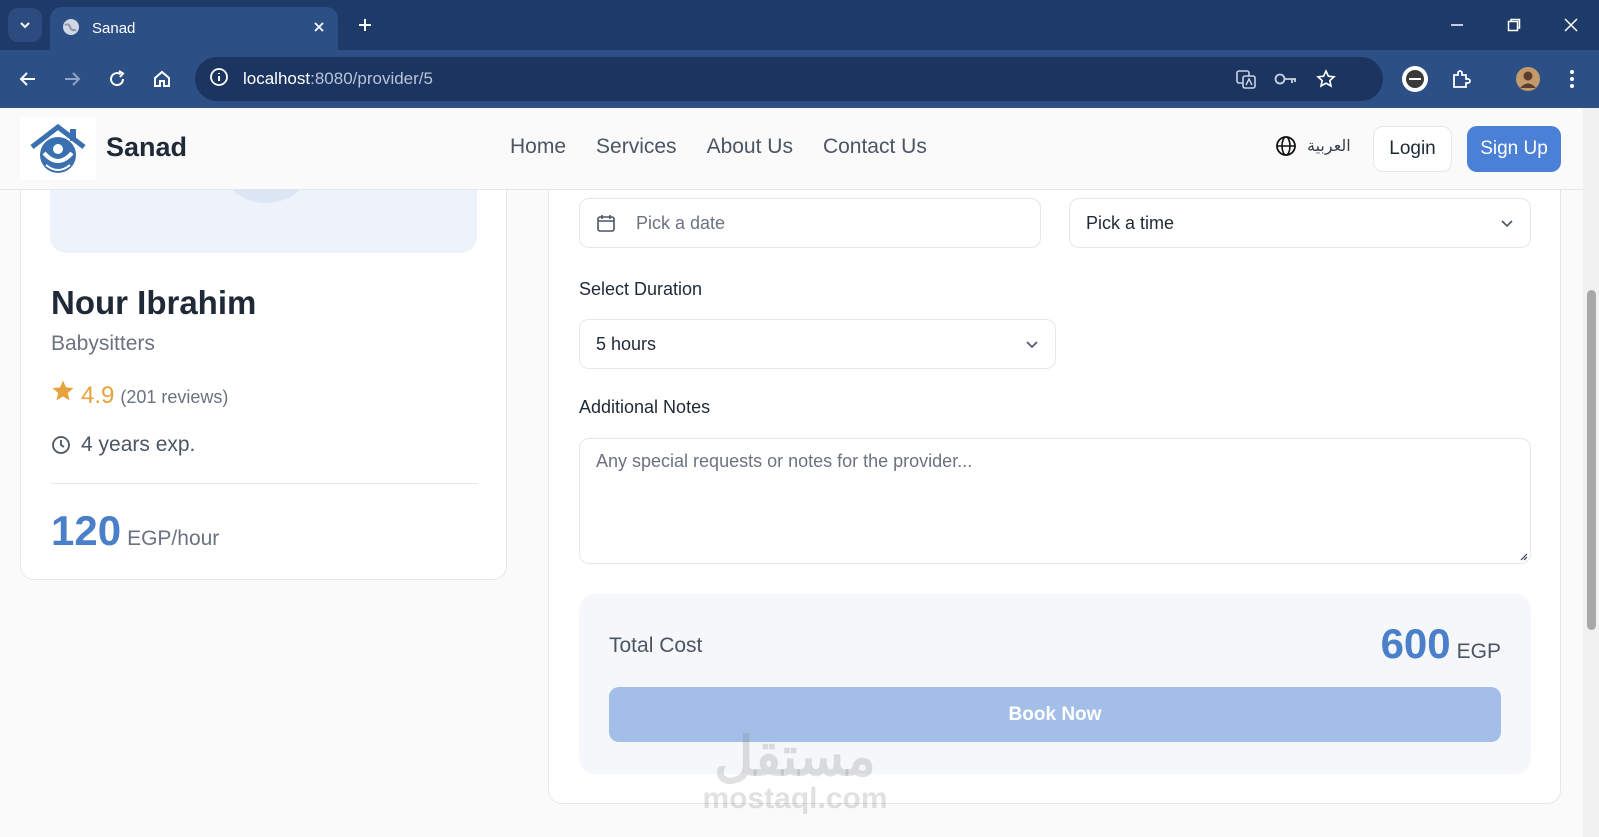 This screenshot has height=837, width=1599. I want to click on site-logo, so click(58, 149).